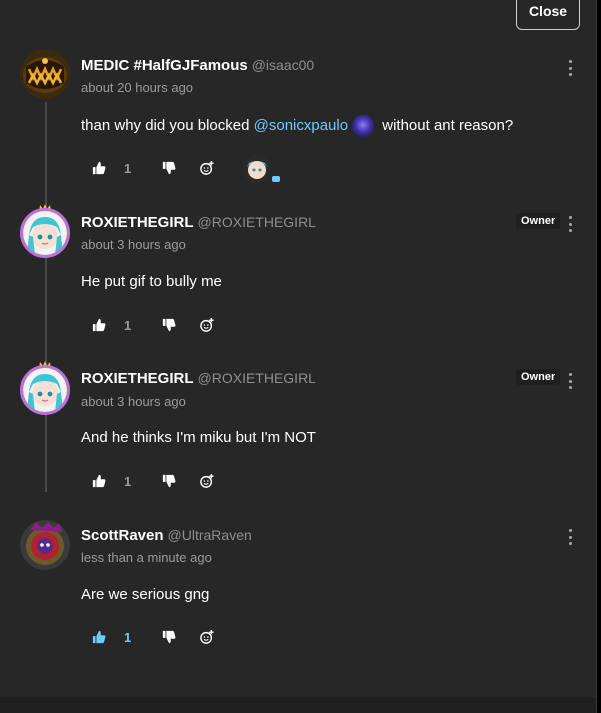 Image resolution: width=601 pixels, height=713 pixels. I want to click on user-mention: @sonicxpaulo, so click(301, 125).